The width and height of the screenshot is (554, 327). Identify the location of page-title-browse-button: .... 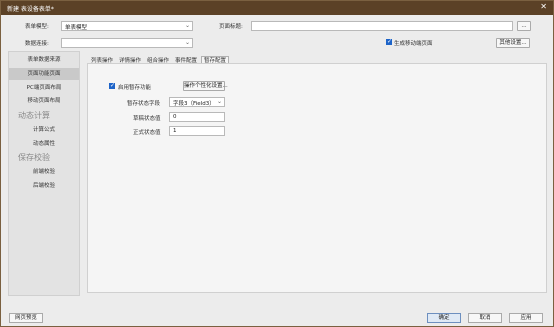
(524, 26).